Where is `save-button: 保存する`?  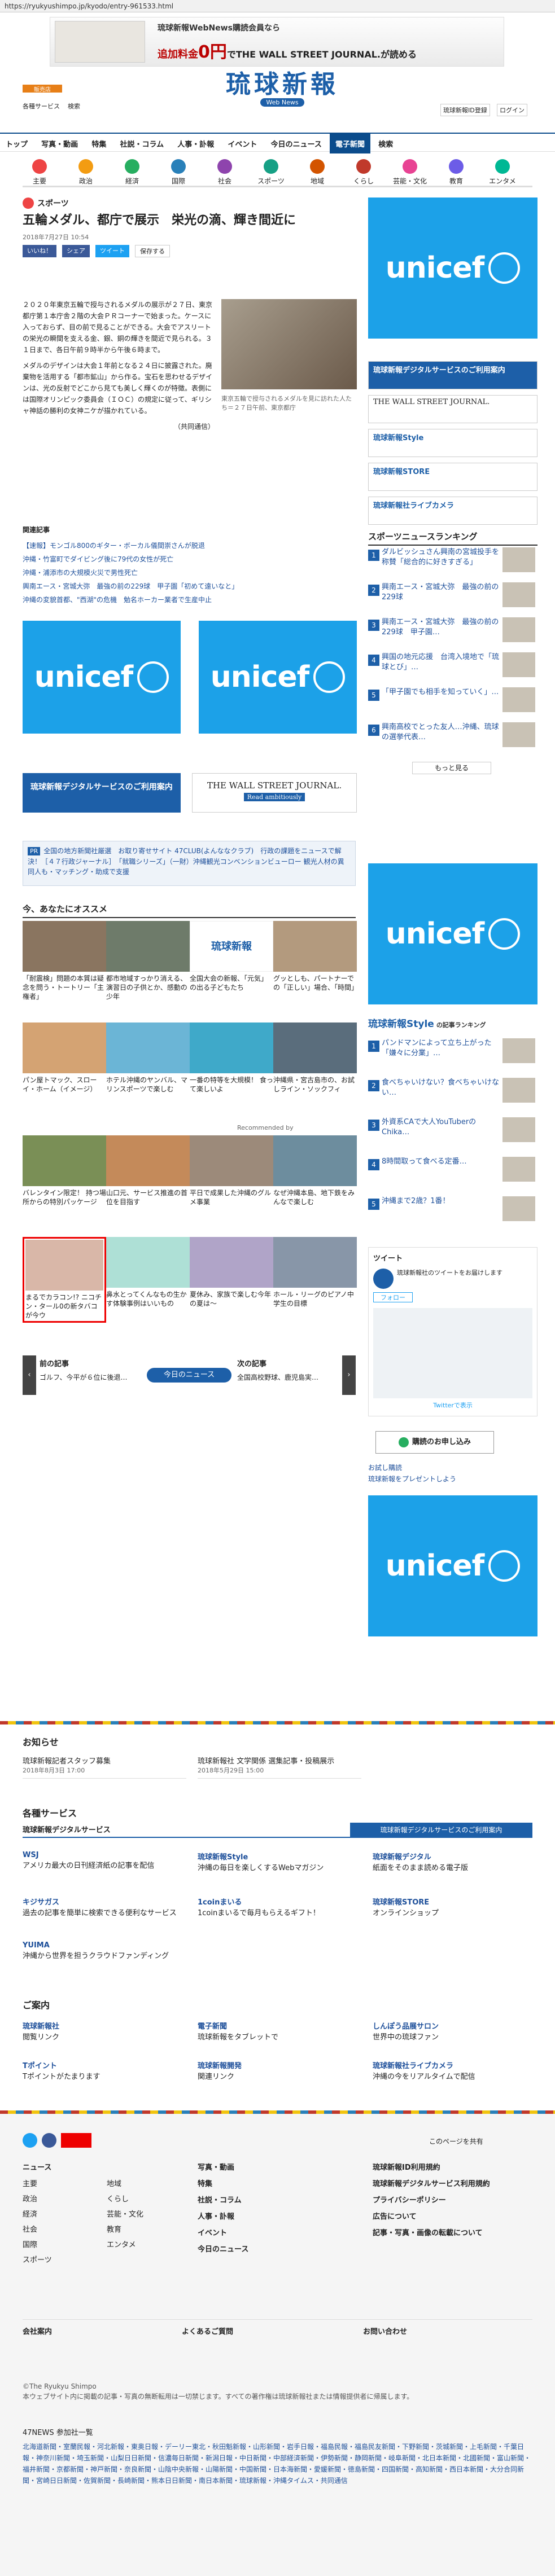 save-button: 保存する is located at coordinates (152, 251).